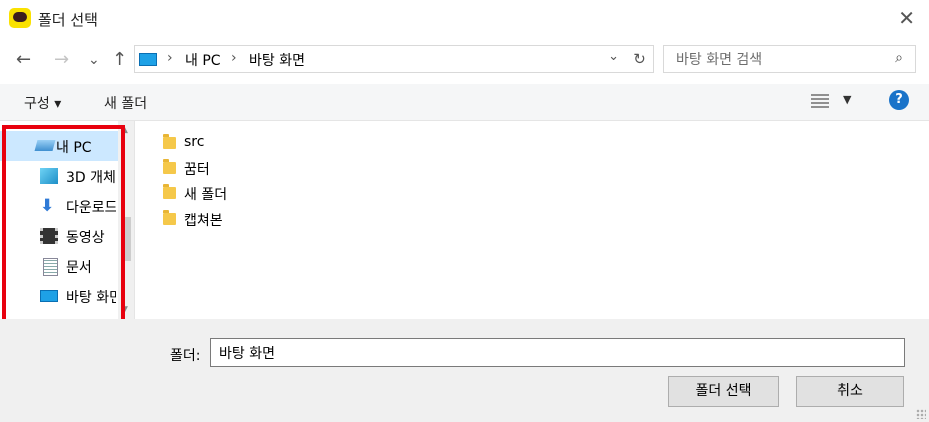 The width and height of the screenshot is (929, 422). Describe the element at coordinates (613, 56) in the screenshot. I see `address-dropdown-icon: ⌄` at that location.